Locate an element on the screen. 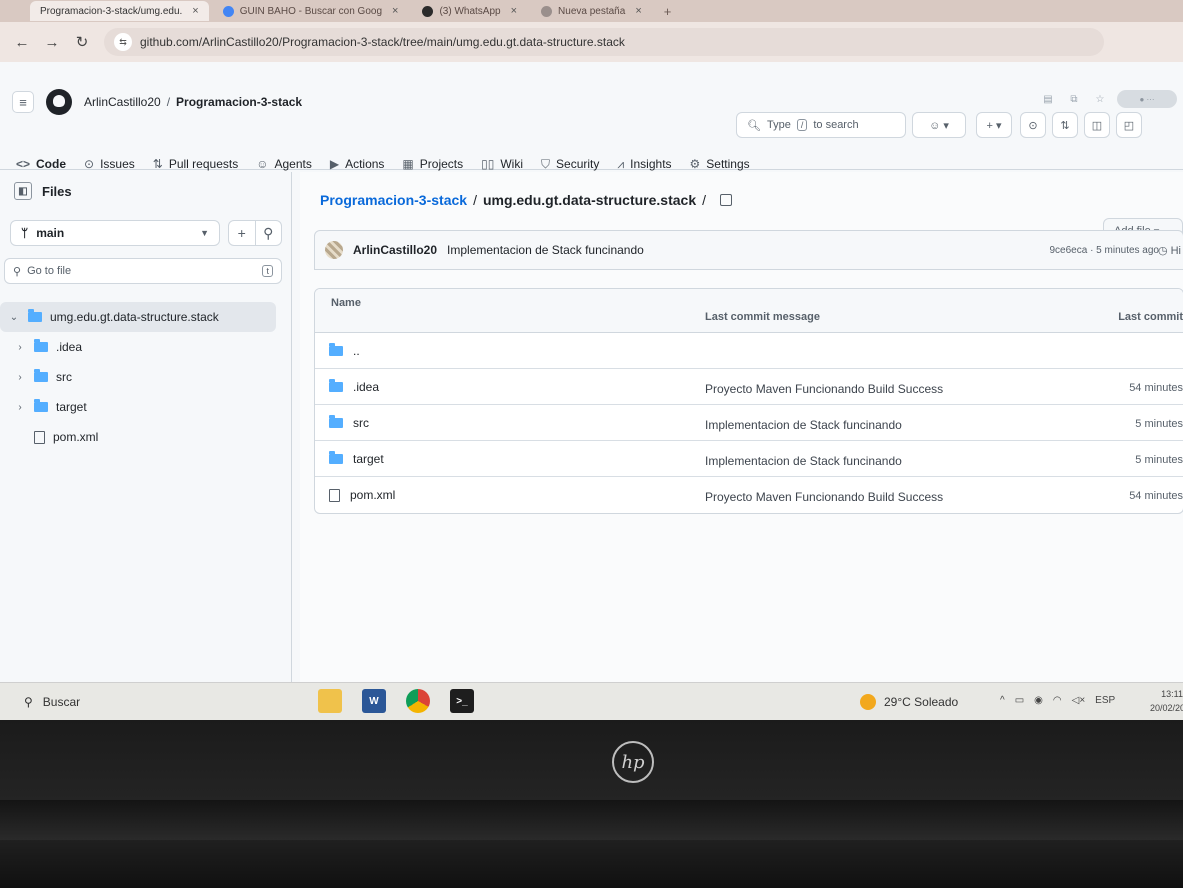  breadcrumb-repo-link: Programacion-3-stack is located at coordinates (393, 200).